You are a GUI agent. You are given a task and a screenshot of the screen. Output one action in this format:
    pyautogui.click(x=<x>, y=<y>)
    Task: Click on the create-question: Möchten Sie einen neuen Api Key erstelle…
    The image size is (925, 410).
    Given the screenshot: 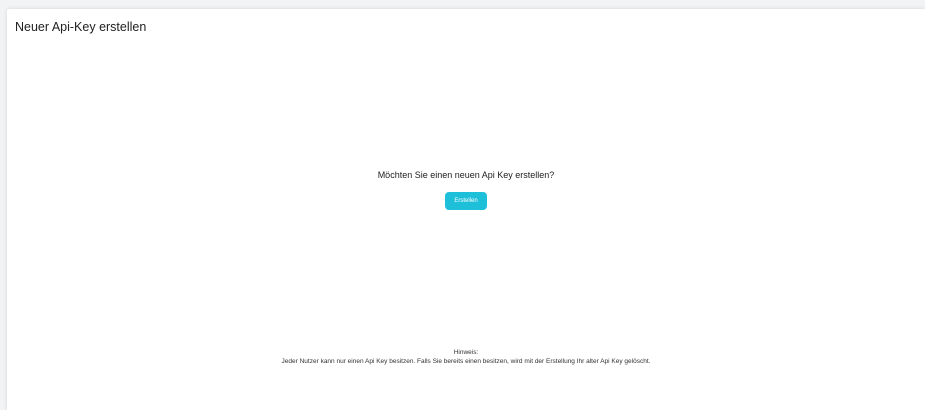 What is the action you would take?
    pyautogui.click(x=466, y=175)
    